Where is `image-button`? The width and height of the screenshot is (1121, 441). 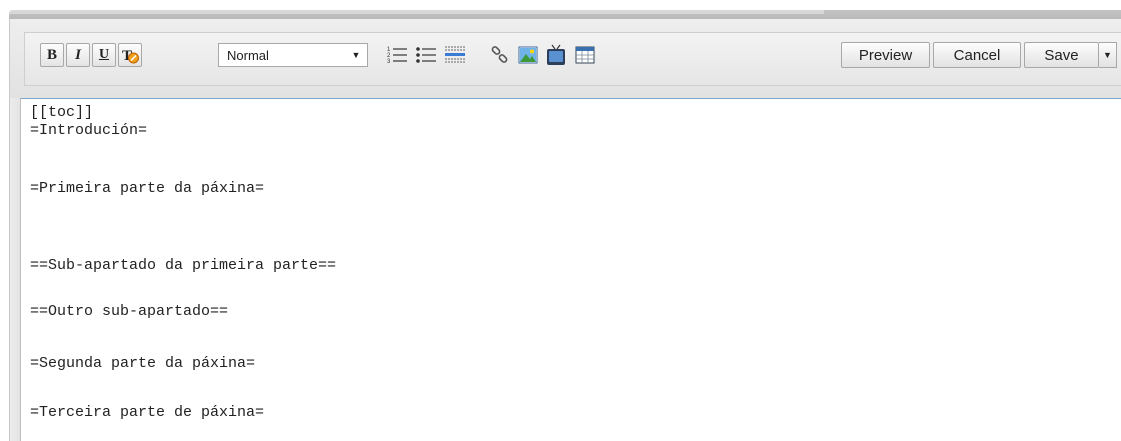
image-button is located at coordinates (528, 55).